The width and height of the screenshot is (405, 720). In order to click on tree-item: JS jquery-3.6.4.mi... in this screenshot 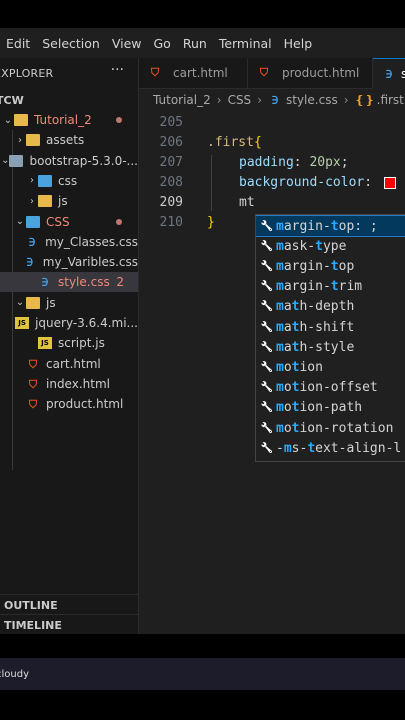, I will do `click(69, 323)`.